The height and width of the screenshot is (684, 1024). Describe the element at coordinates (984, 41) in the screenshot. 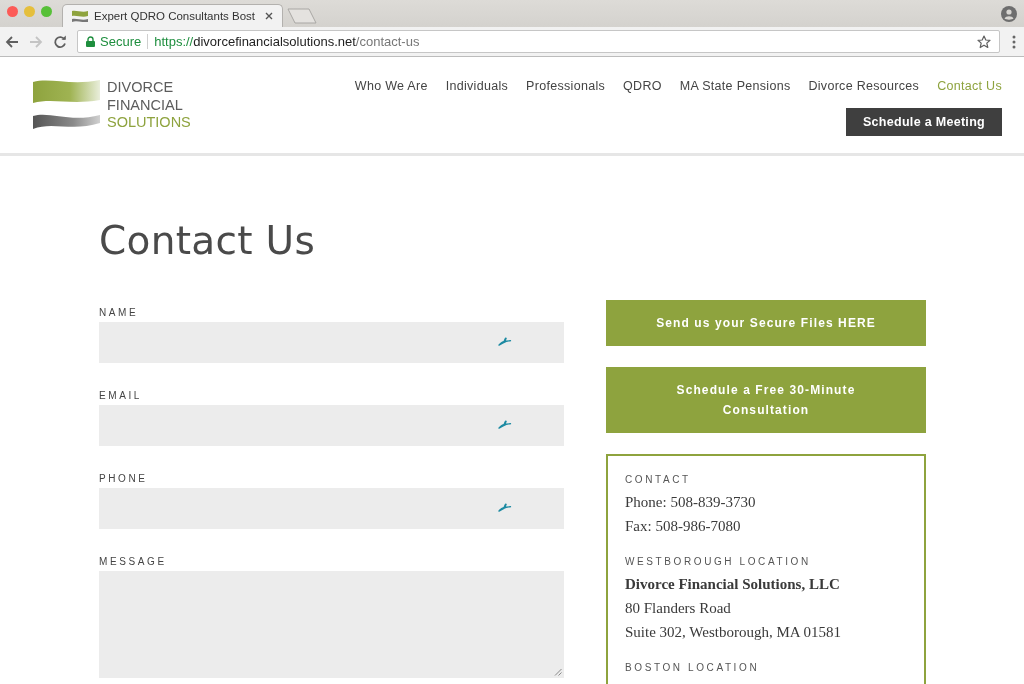

I see `bookmark-star-icon` at that location.